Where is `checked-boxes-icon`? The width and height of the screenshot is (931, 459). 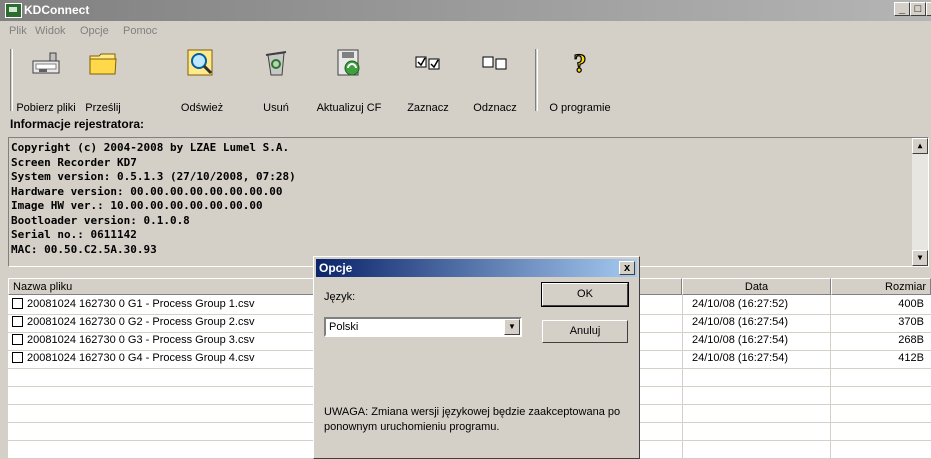 checked-boxes-icon is located at coordinates (427, 63).